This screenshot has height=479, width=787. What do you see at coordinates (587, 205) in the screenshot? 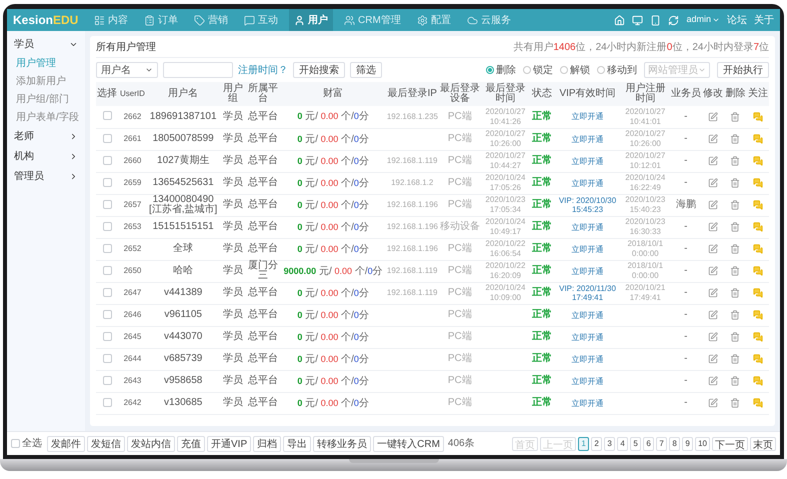
I see `vip-link: VIP: 2020/10/30 15:45:23` at bounding box center [587, 205].